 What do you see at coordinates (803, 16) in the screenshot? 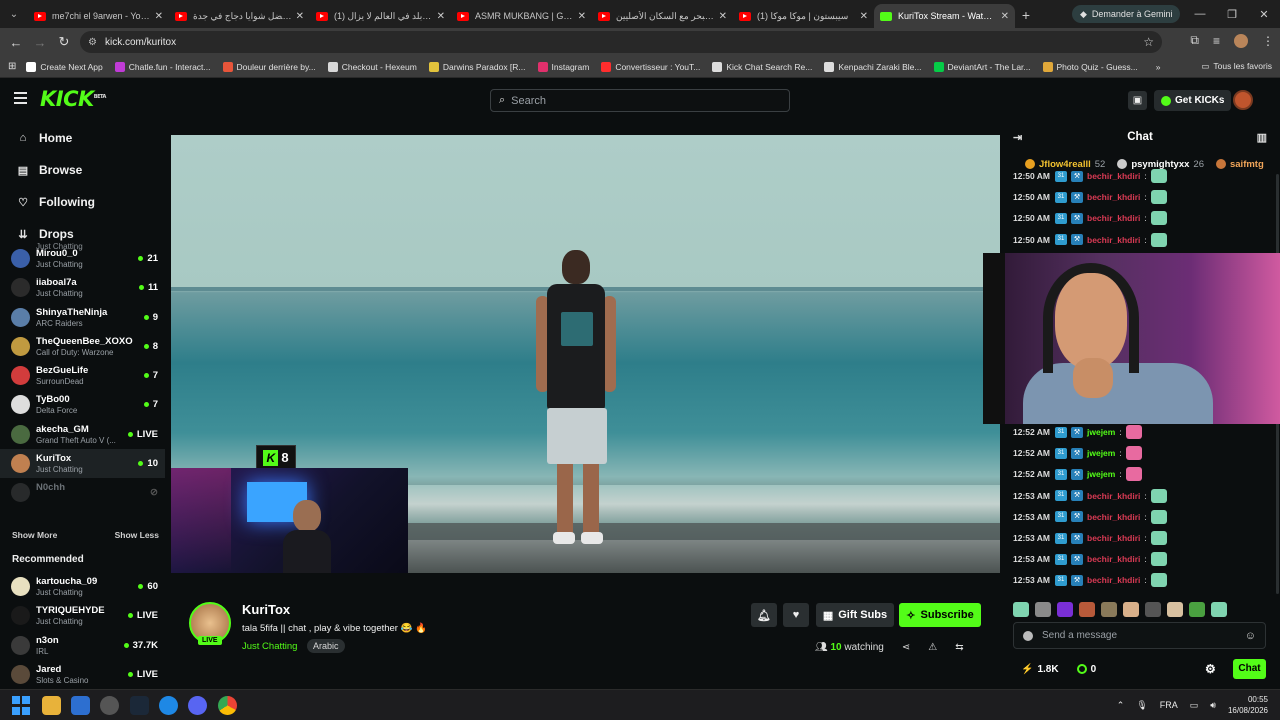
I see `browser-tab: (1) سيبستون | موكا موكا ✕` at bounding box center [803, 16].